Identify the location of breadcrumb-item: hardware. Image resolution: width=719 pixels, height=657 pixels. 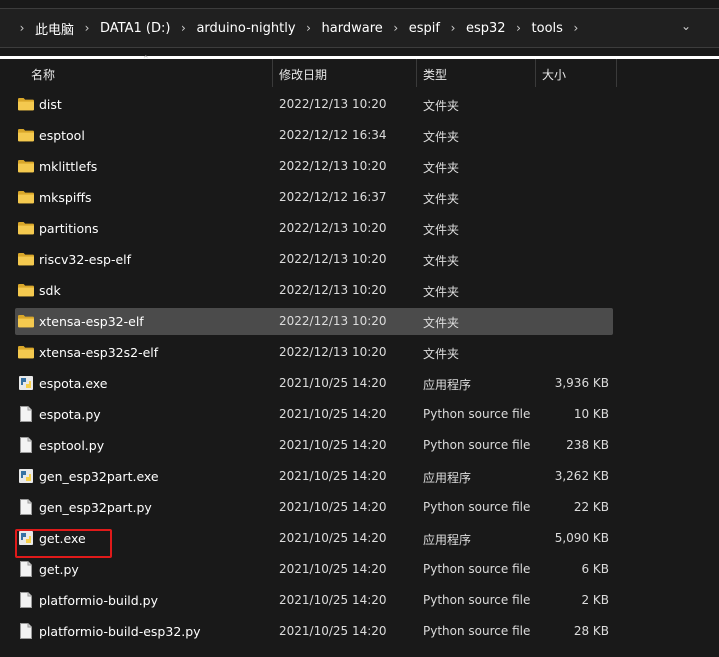
(352, 28).